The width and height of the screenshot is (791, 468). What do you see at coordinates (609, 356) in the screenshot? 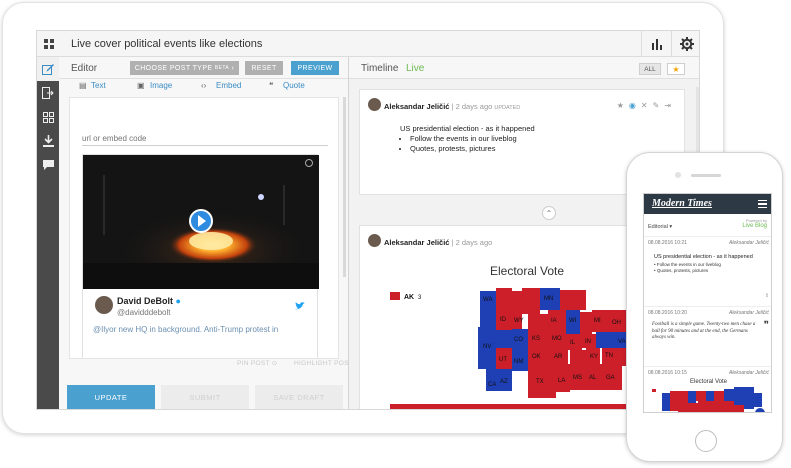
I see `map-label: TN` at bounding box center [609, 356].